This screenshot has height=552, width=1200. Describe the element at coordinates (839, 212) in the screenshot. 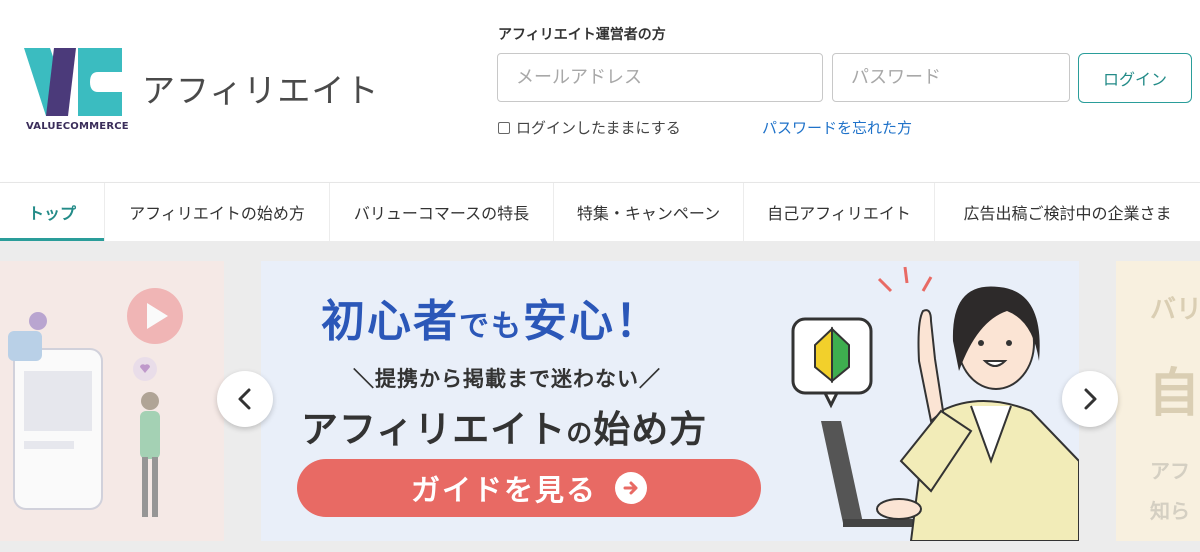

I see `nav-item-self-affiliate: 自己アフィリエイト` at that location.